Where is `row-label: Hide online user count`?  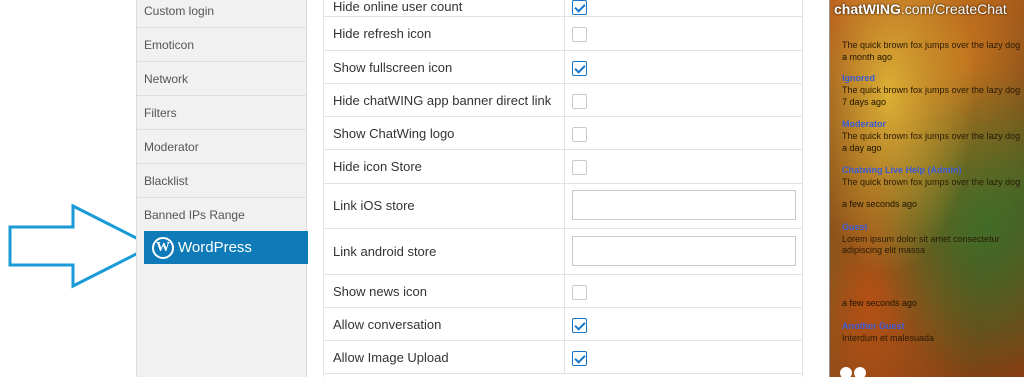 row-label: Hide online user count is located at coordinates (398, 7).